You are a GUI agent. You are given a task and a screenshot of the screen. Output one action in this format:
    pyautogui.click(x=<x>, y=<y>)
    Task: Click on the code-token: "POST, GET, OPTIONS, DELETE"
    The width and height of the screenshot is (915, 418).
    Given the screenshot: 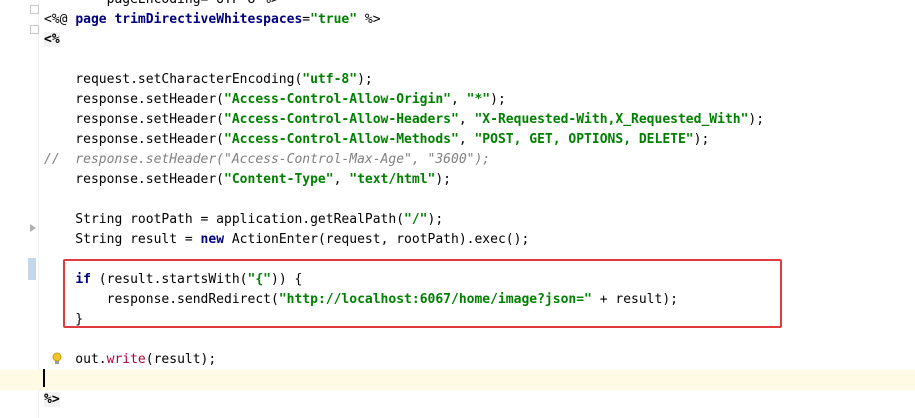 What is the action you would take?
    pyautogui.click(x=584, y=139)
    